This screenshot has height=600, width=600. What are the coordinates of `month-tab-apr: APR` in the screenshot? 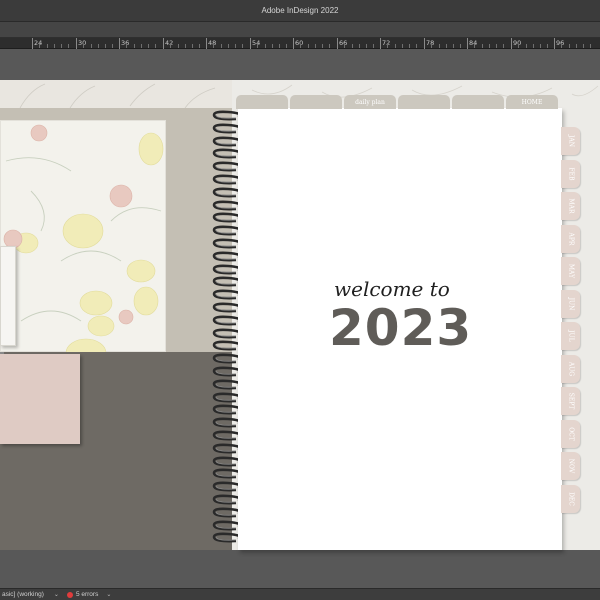 It's located at (570, 238).